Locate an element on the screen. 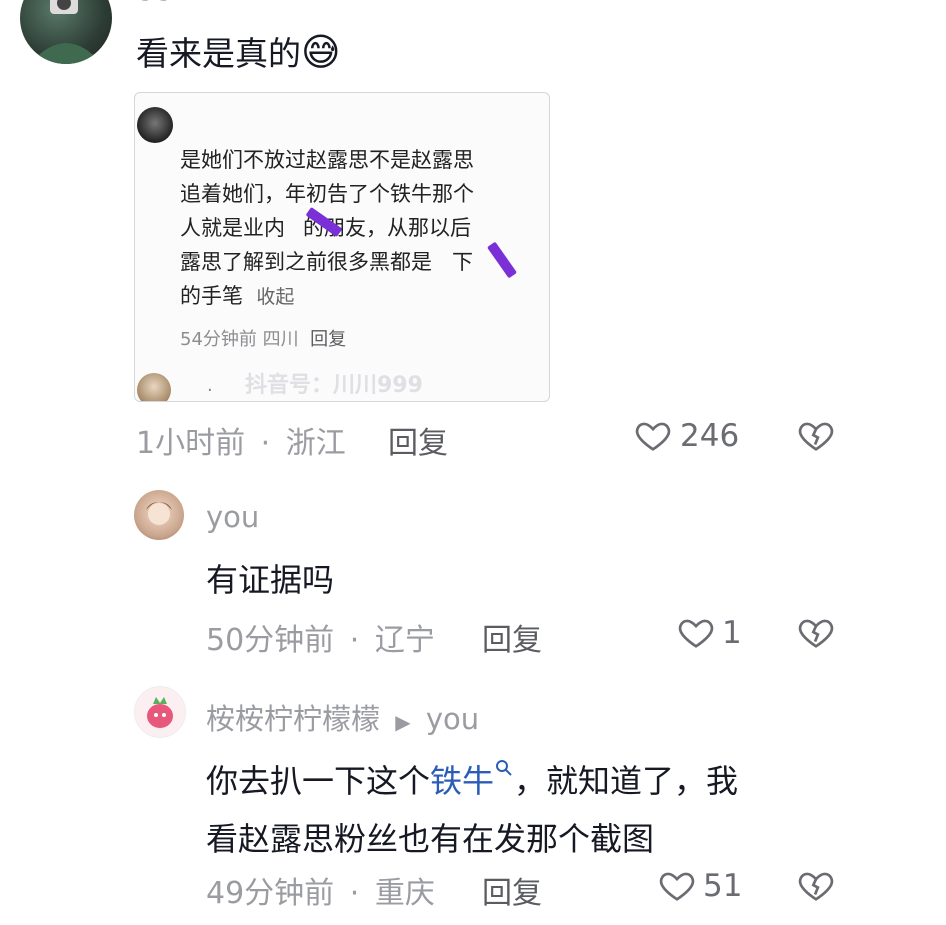 This screenshot has height=925, width=946. comment-text: 你去扒一下这个铁牛 ，就知道了，我 看赵露思粉丝也有在发那个截图 is located at coordinates (472, 810).